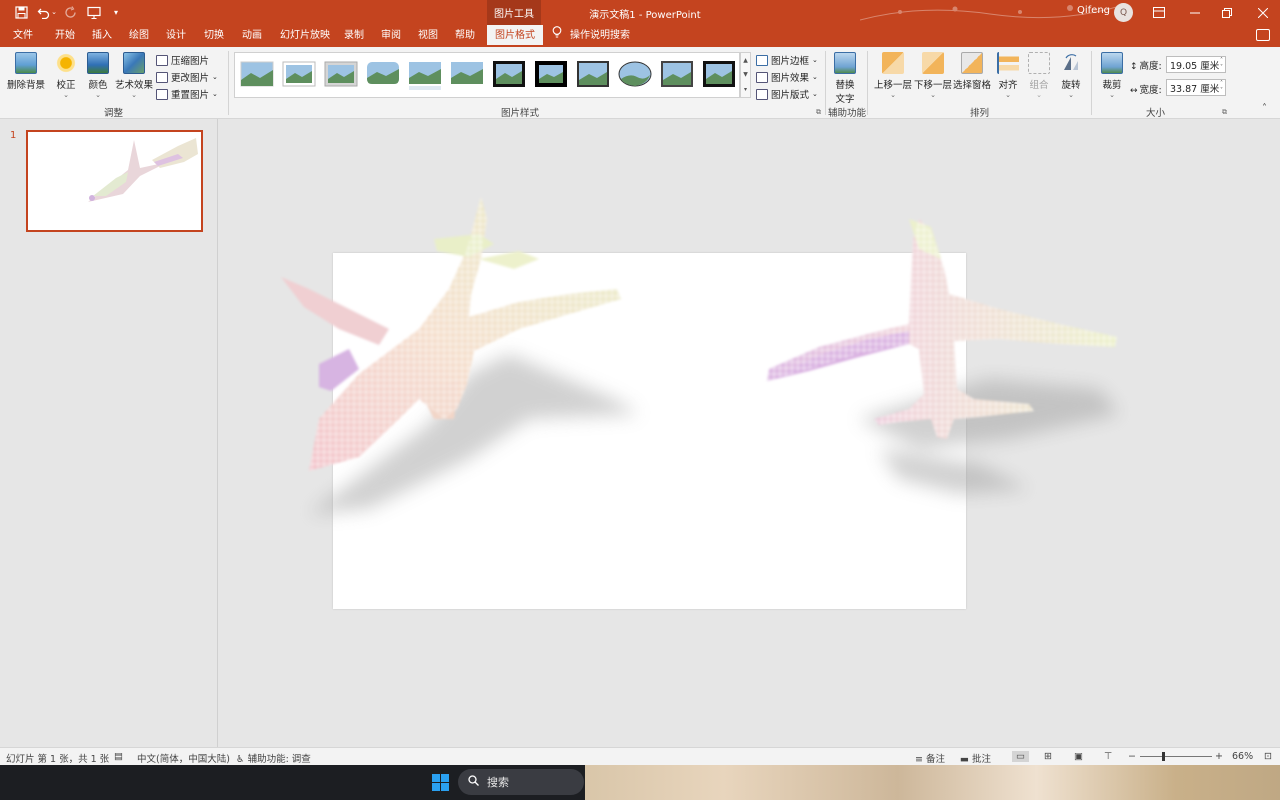 The height and width of the screenshot is (800, 1280). What do you see at coordinates (190, 61) in the screenshot?
I see `compress-label: 压缩图片` at bounding box center [190, 61].